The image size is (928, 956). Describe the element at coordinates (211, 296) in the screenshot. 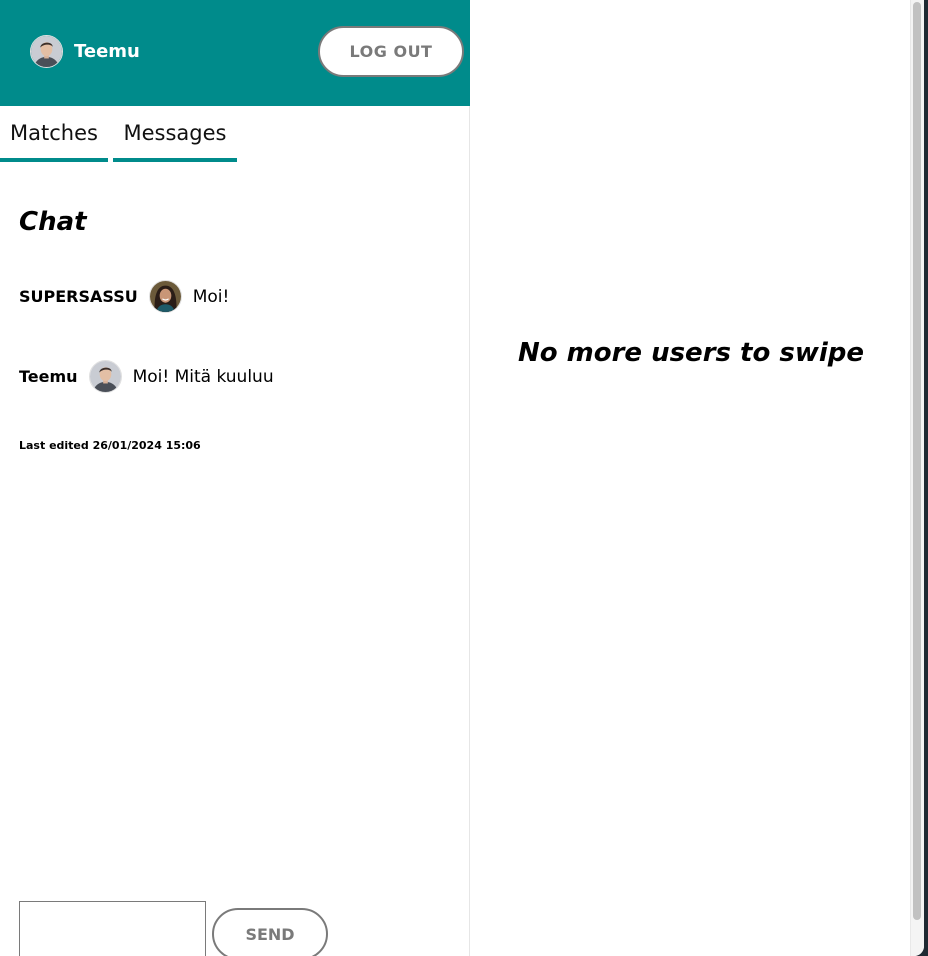

I see `message-text: Moi!` at that location.